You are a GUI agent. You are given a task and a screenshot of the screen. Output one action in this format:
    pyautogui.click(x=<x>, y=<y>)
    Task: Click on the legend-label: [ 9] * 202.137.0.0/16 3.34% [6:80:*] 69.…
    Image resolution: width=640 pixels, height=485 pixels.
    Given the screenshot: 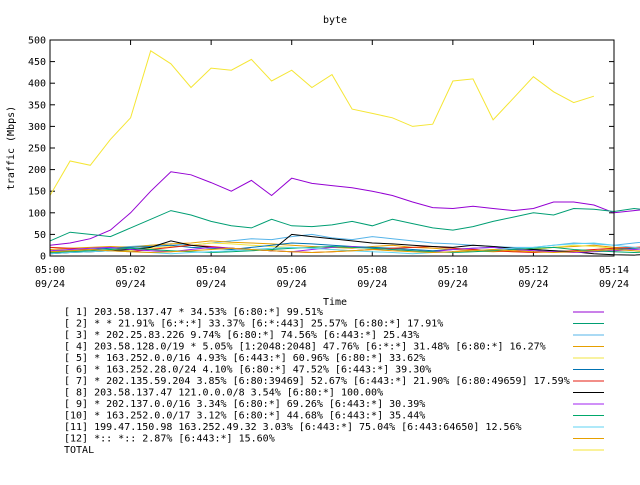 What is the action you would take?
    pyautogui.click(x=244, y=404)
    